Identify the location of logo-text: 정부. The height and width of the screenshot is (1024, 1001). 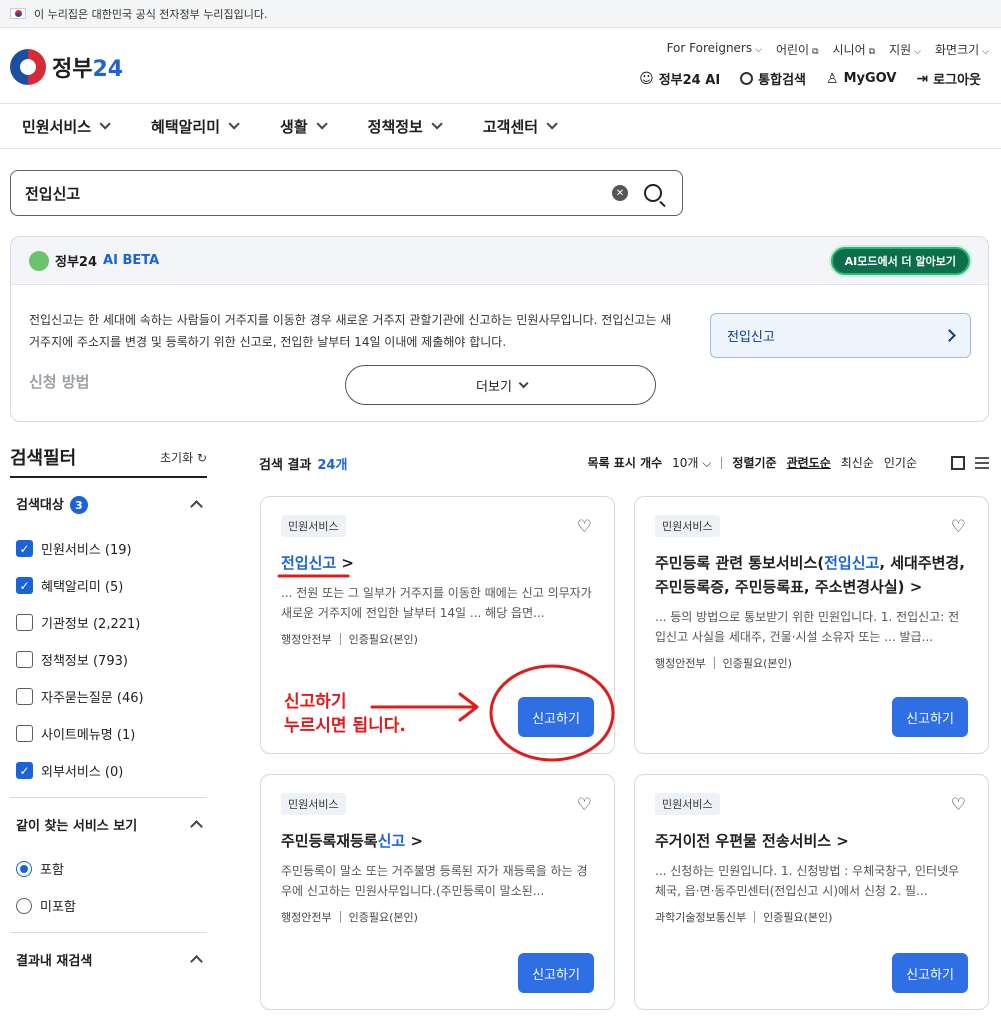
(72, 69).